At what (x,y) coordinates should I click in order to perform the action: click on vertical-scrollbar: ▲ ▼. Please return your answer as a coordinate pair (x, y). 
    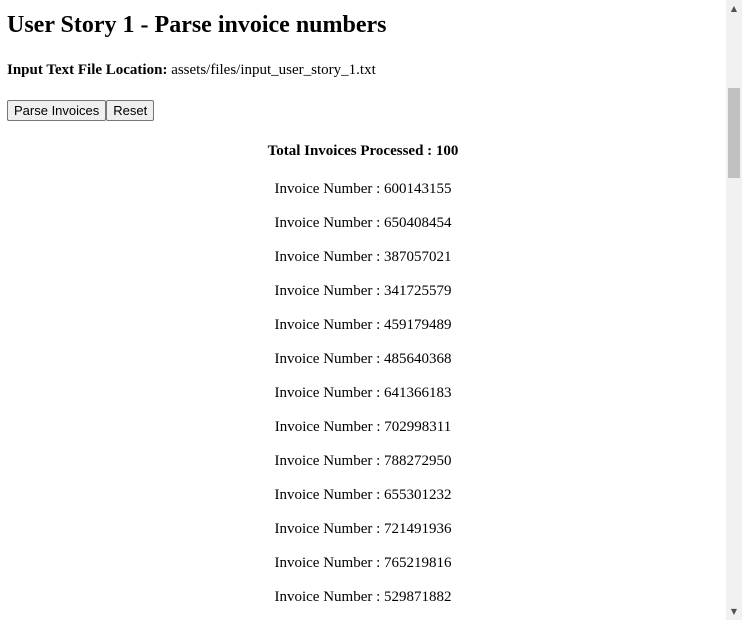
    Looking at the image, I should click on (734, 310).